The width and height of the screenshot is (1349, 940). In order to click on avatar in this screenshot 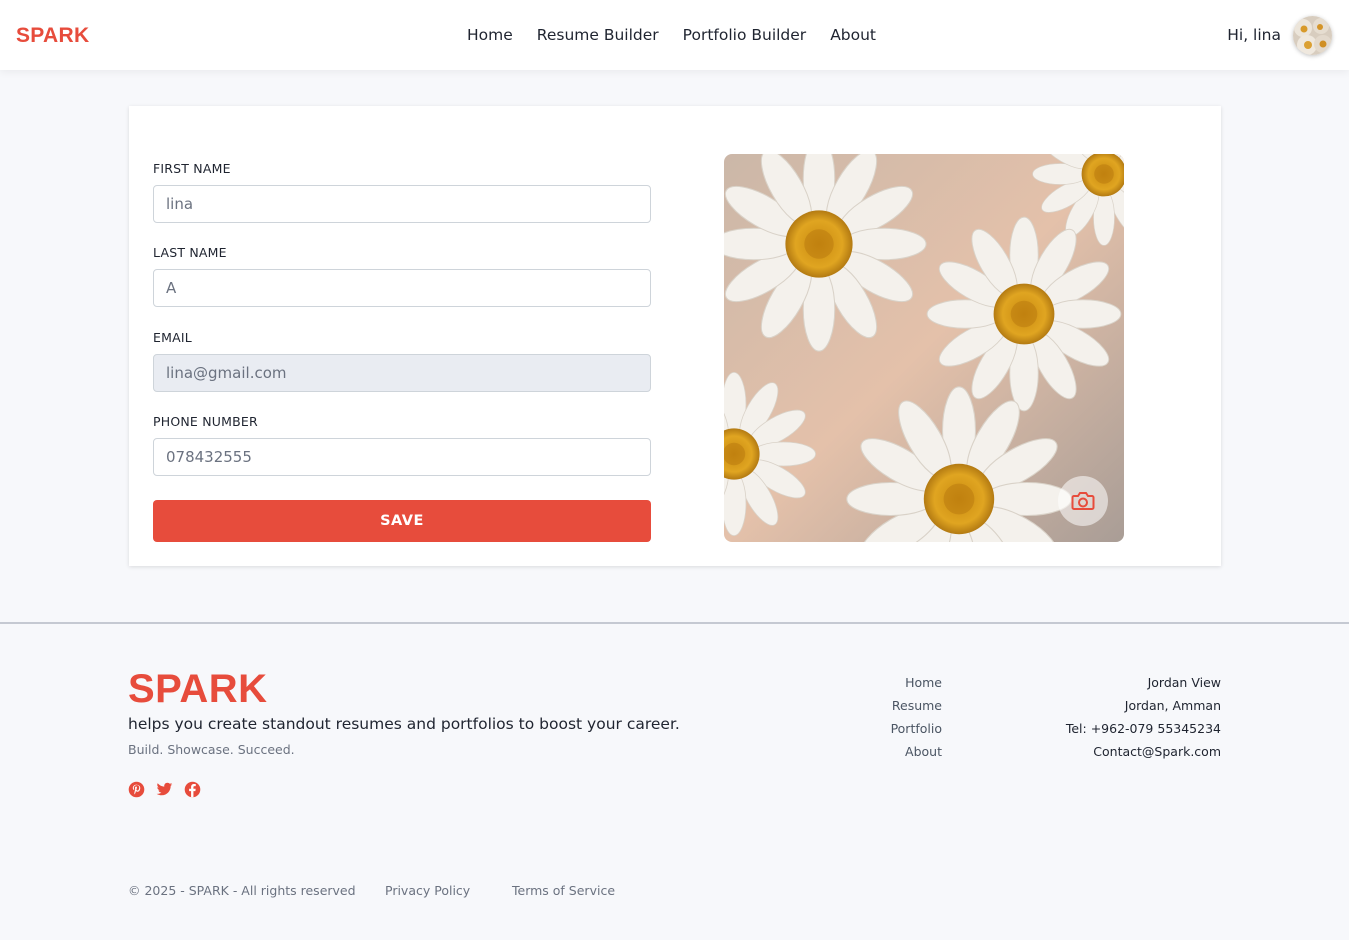, I will do `click(1312, 35)`.